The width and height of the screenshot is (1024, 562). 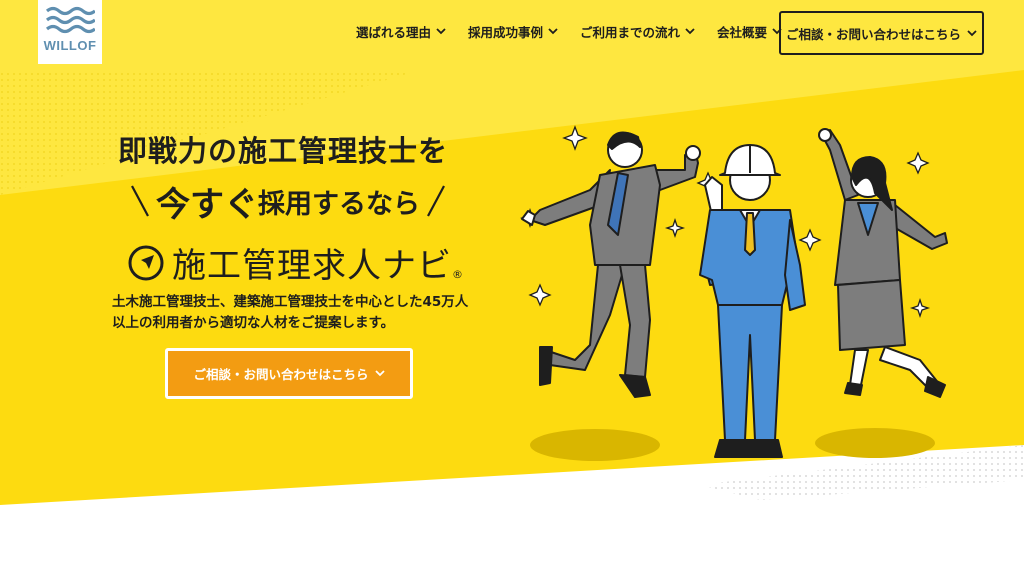 I want to click on willof-logo: WILLOF, so click(x=70, y=32).